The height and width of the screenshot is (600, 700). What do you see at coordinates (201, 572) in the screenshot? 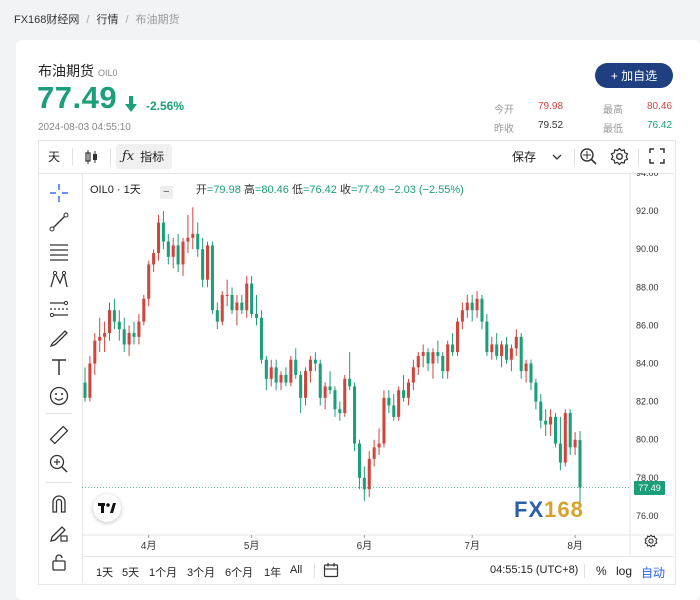
I see `range-3m: 3个月` at bounding box center [201, 572].